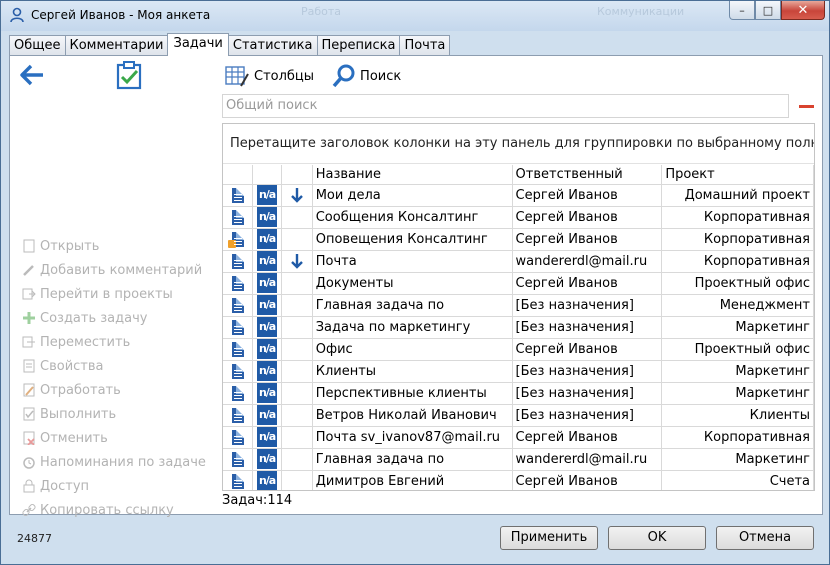 Image resolution: width=830 pixels, height=565 pixels. What do you see at coordinates (267, 175) in the screenshot?
I see `header-status` at bounding box center [267, 175].